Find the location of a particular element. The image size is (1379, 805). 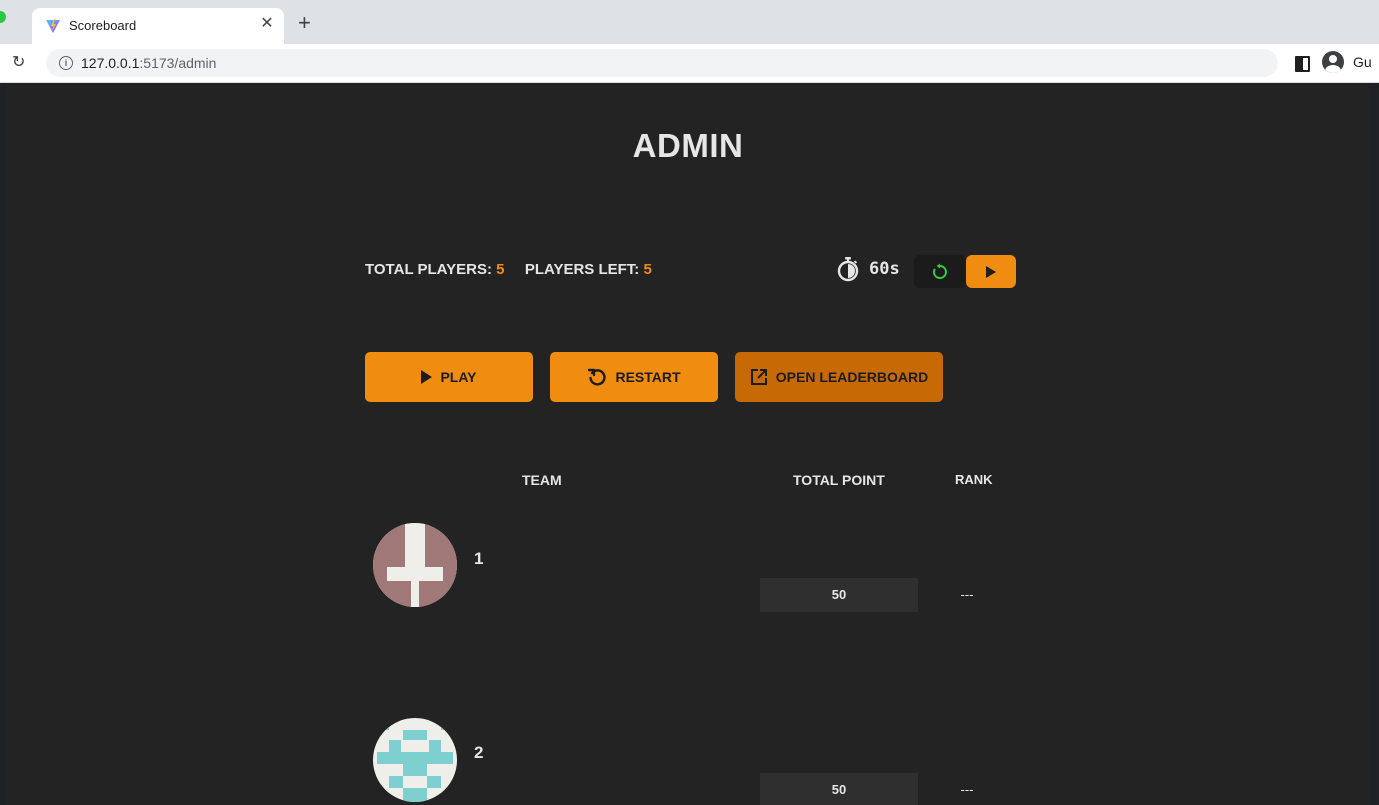

external-link-icon is located at coordinates (758, 377).